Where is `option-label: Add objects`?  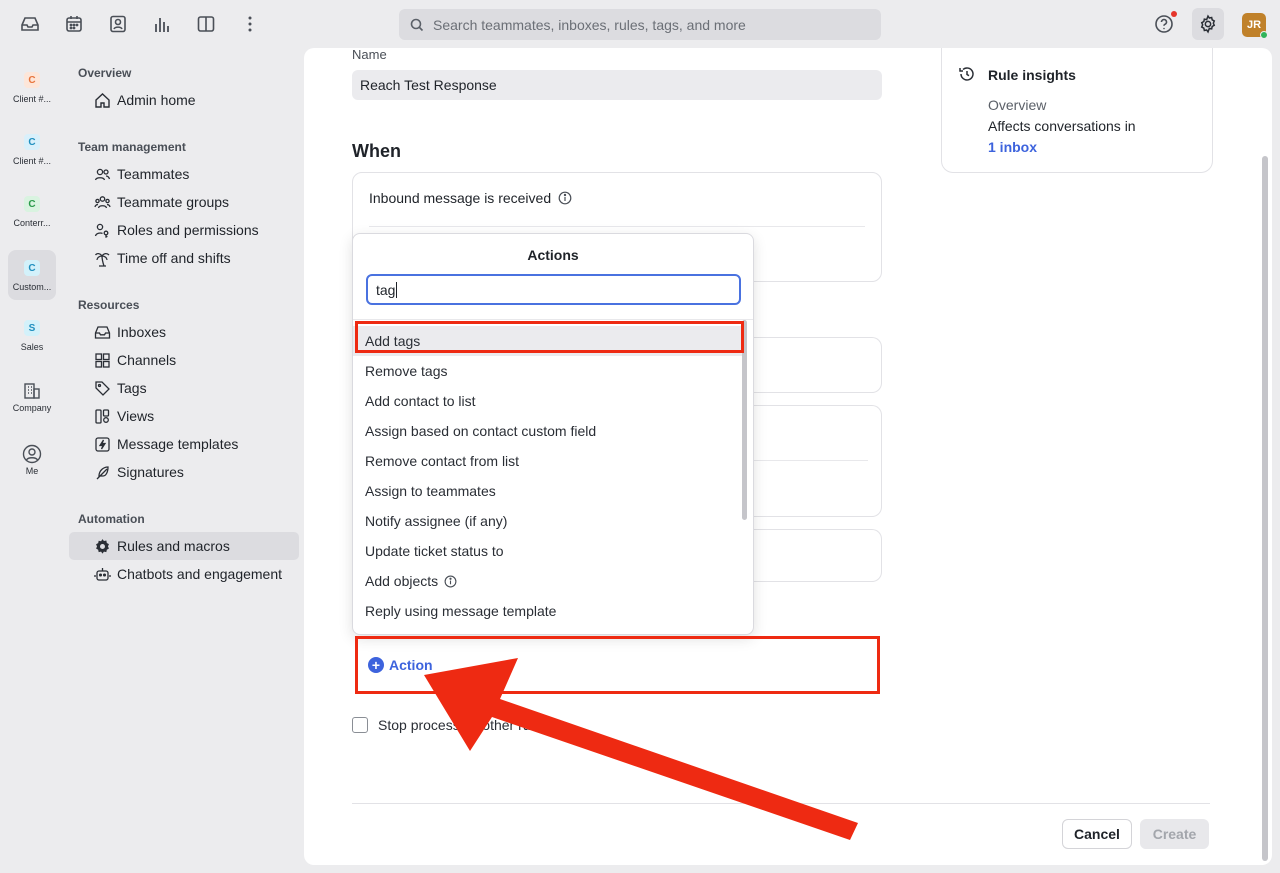 option-label: Add objects is located at coordinates (402, 581).